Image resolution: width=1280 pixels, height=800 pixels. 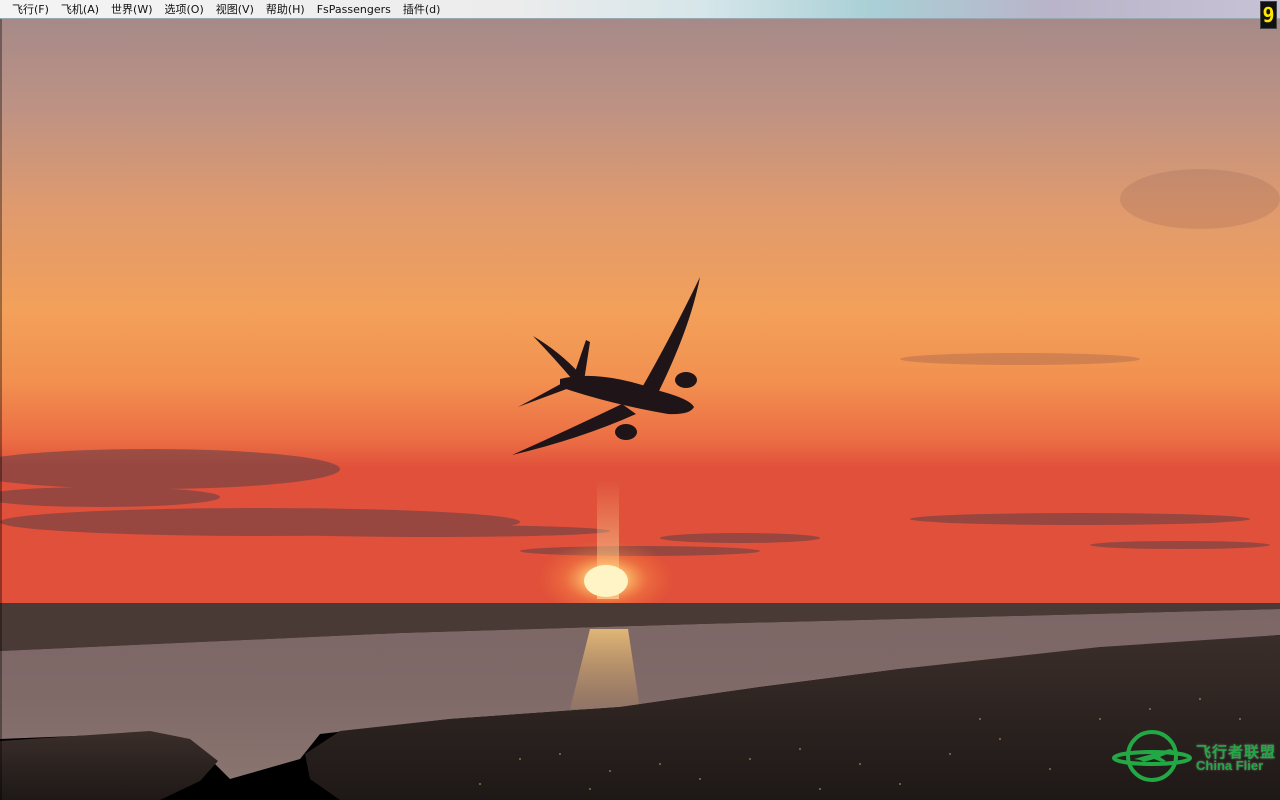 What do you see at coordinates (1230, 765) in the screenshot?
I see `watermark-text-en: China Flier` at bounding box center [1230, 765].